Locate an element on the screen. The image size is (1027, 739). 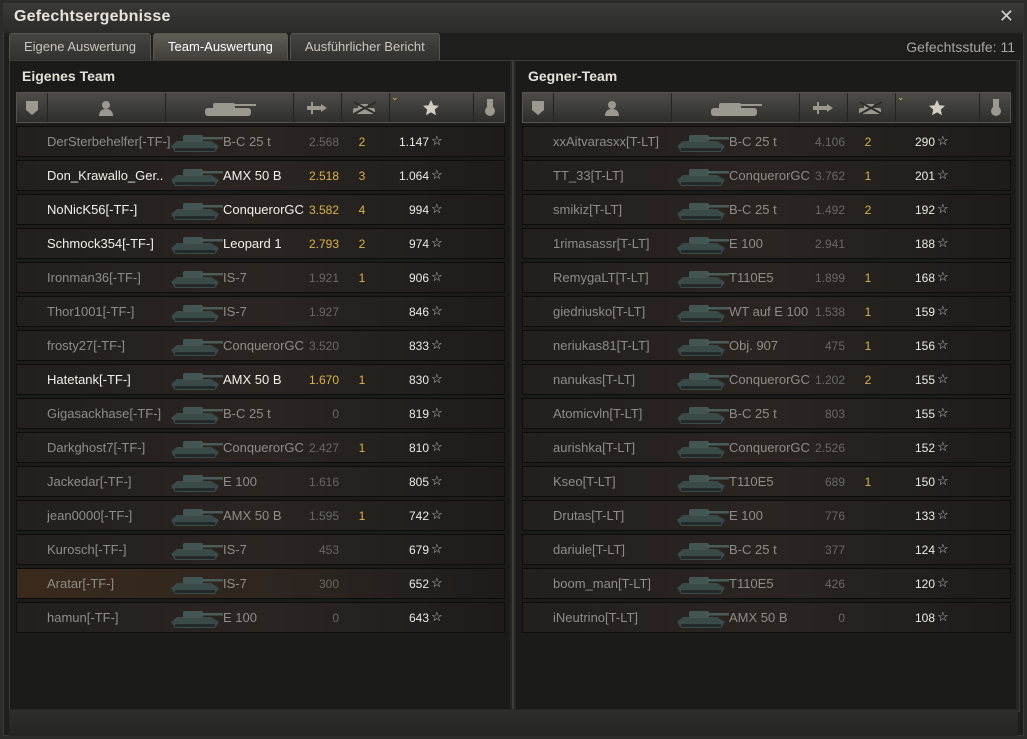
player-row: aurishka[T-LT] ConquerorGC 2.526 152 ☆ is located at coordinates (766, 447).